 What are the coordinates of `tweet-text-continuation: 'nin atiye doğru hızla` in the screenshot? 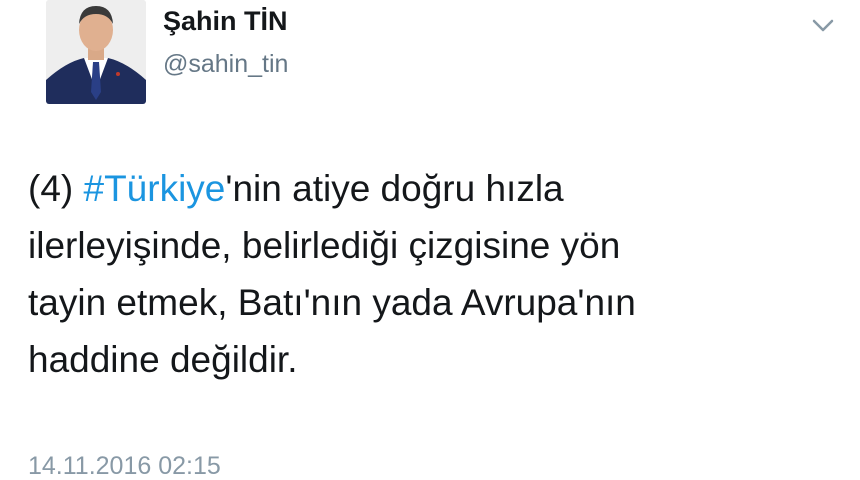 It's located at (394, 188).